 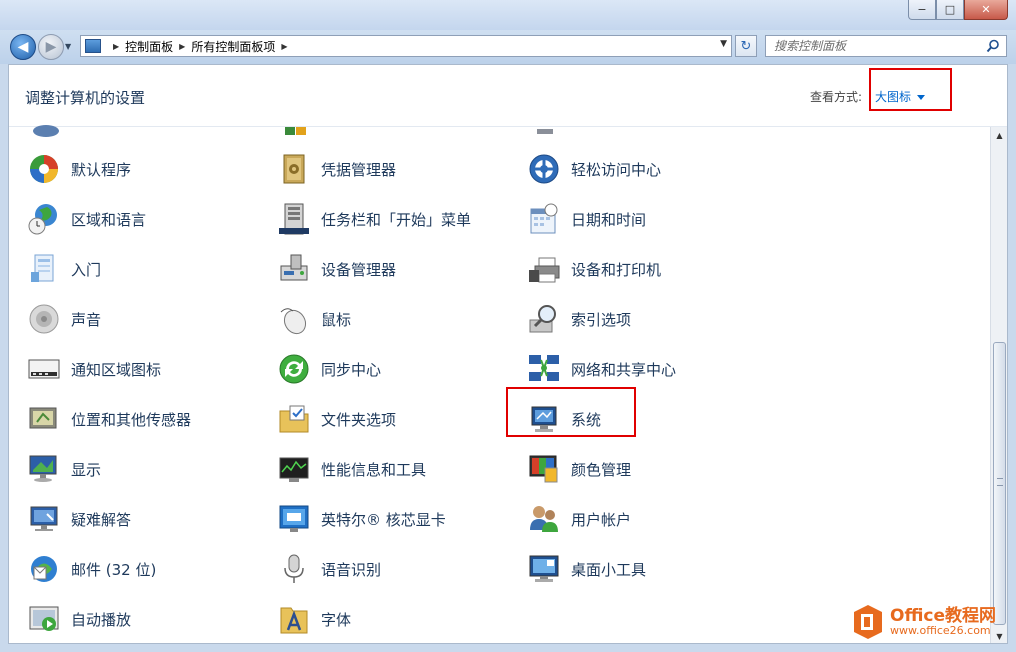 I want to click on item-getting-started: 入门, so click(x=64, y=269).